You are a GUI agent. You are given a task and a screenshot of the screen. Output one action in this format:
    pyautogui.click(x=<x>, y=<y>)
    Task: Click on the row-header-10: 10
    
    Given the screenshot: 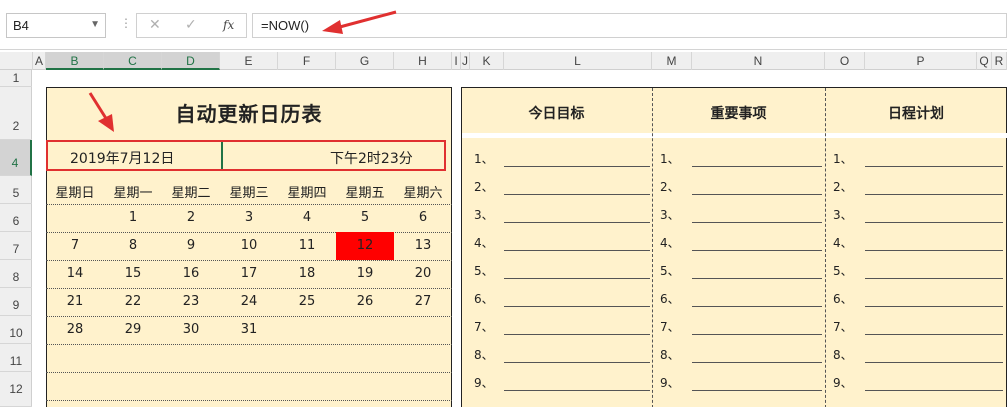 What is the action you would take?
    pyautogui.click(x=16, y=330)
    